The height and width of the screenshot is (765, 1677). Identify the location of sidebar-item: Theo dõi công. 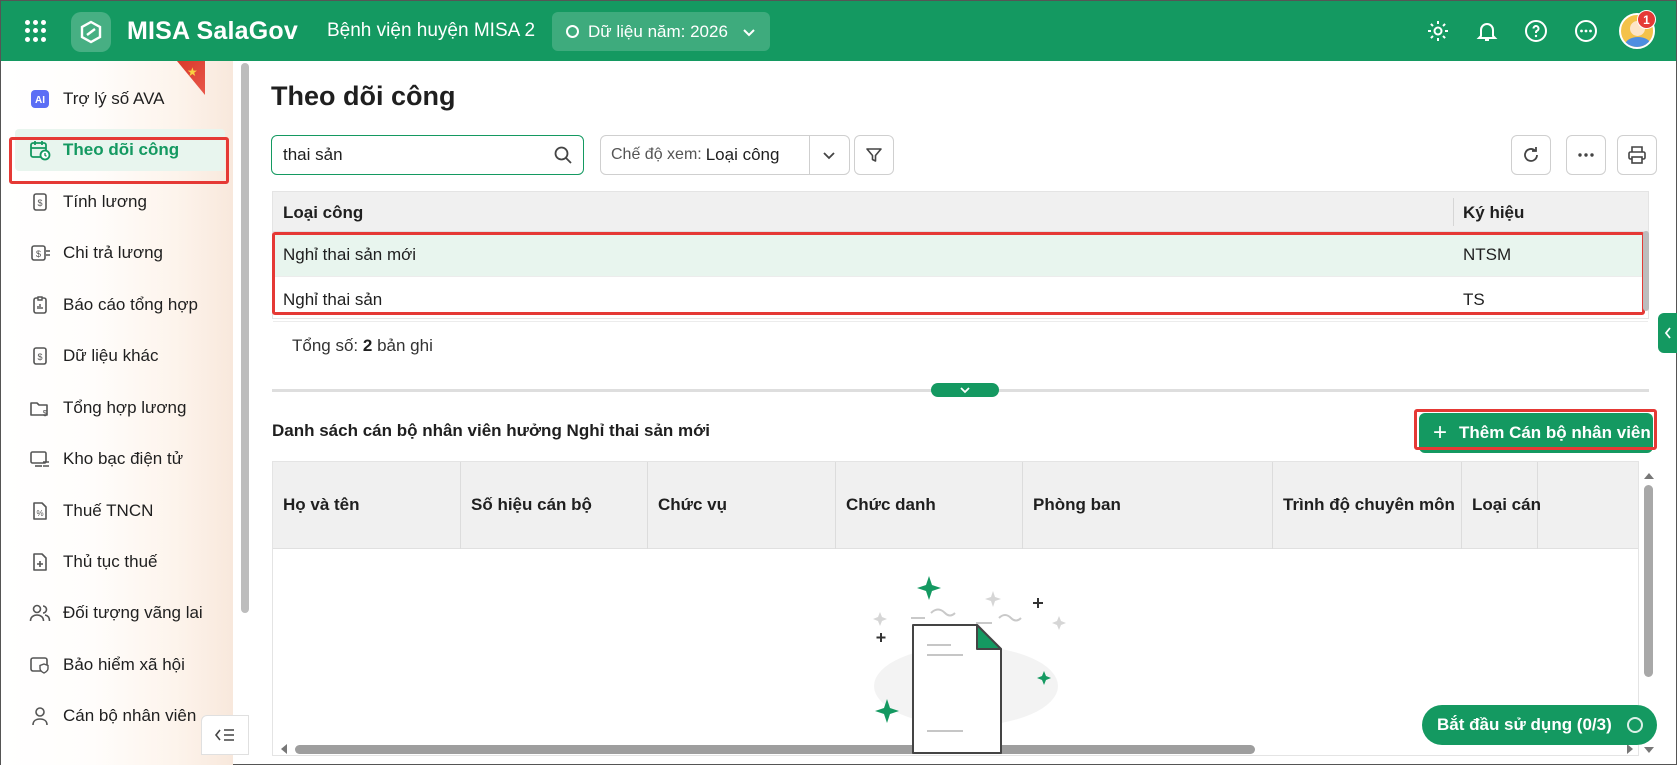
(120, 150).